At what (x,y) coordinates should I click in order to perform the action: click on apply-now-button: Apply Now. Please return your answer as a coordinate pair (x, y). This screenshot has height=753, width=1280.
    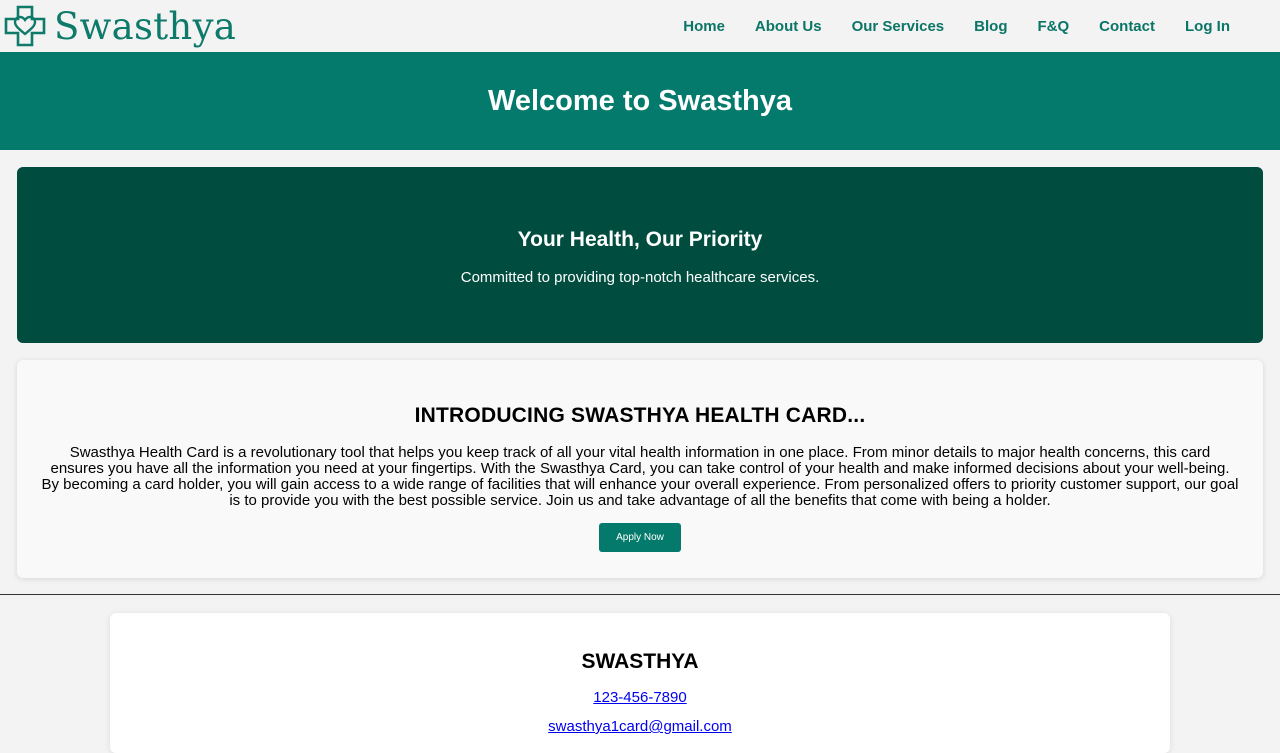
    Looking at the image, I should click on (640, 537).